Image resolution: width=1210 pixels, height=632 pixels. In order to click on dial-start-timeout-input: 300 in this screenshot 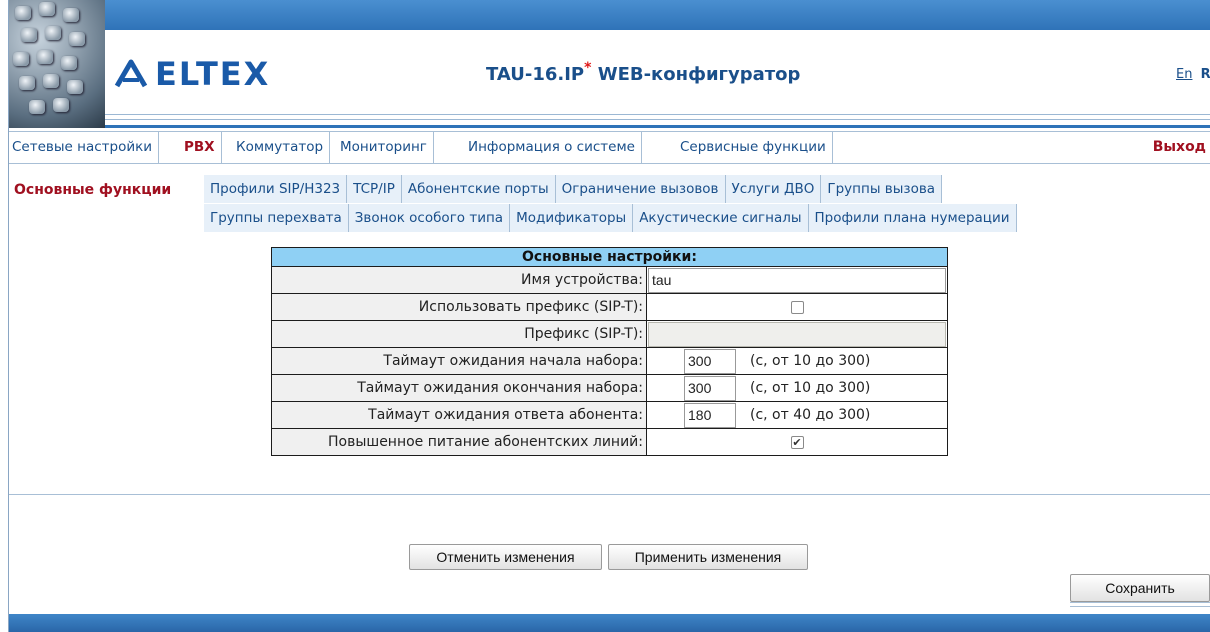, I will do `click(710, 361)`.